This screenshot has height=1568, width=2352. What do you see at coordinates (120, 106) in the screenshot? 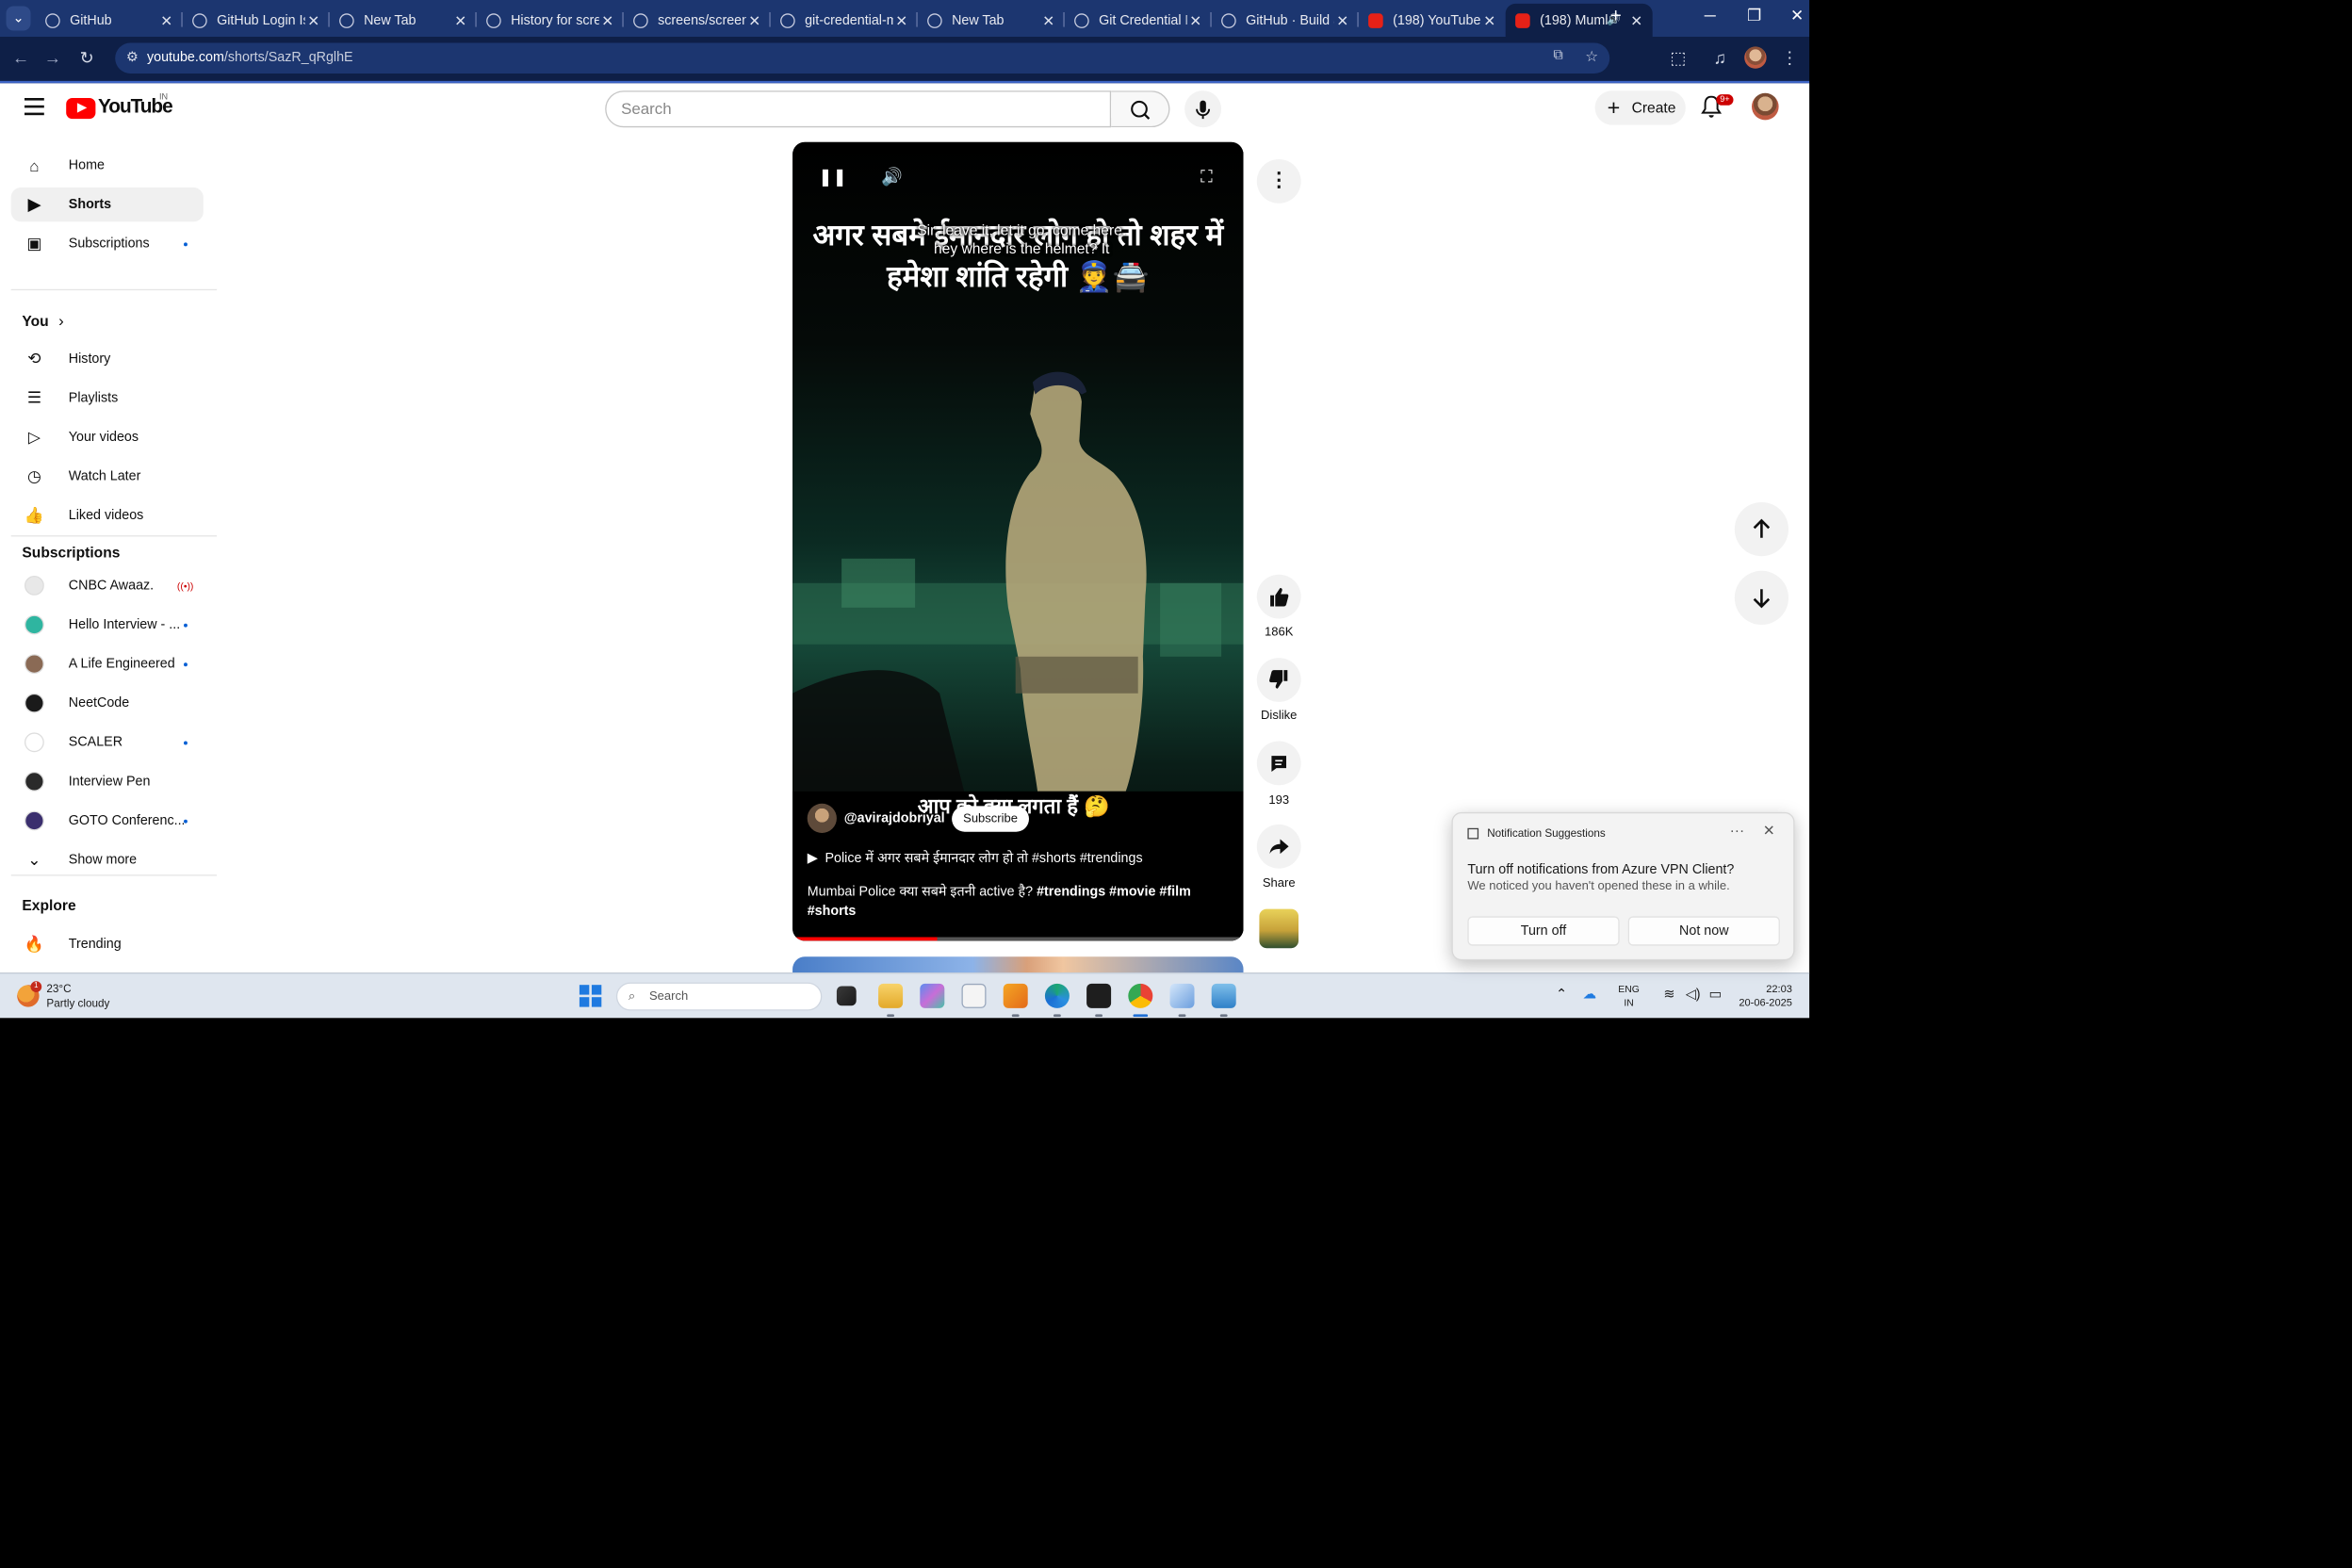
I see `youtube-logo: YouTube IN` at bounding box center [120, 106].